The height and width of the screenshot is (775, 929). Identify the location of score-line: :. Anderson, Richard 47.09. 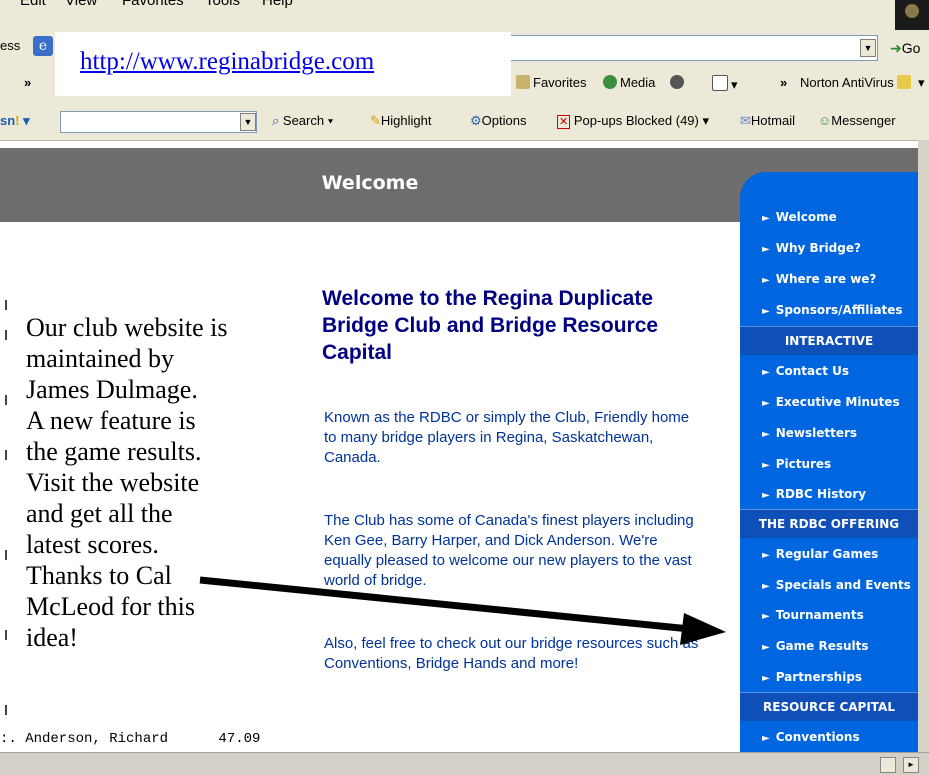
(130, 739).